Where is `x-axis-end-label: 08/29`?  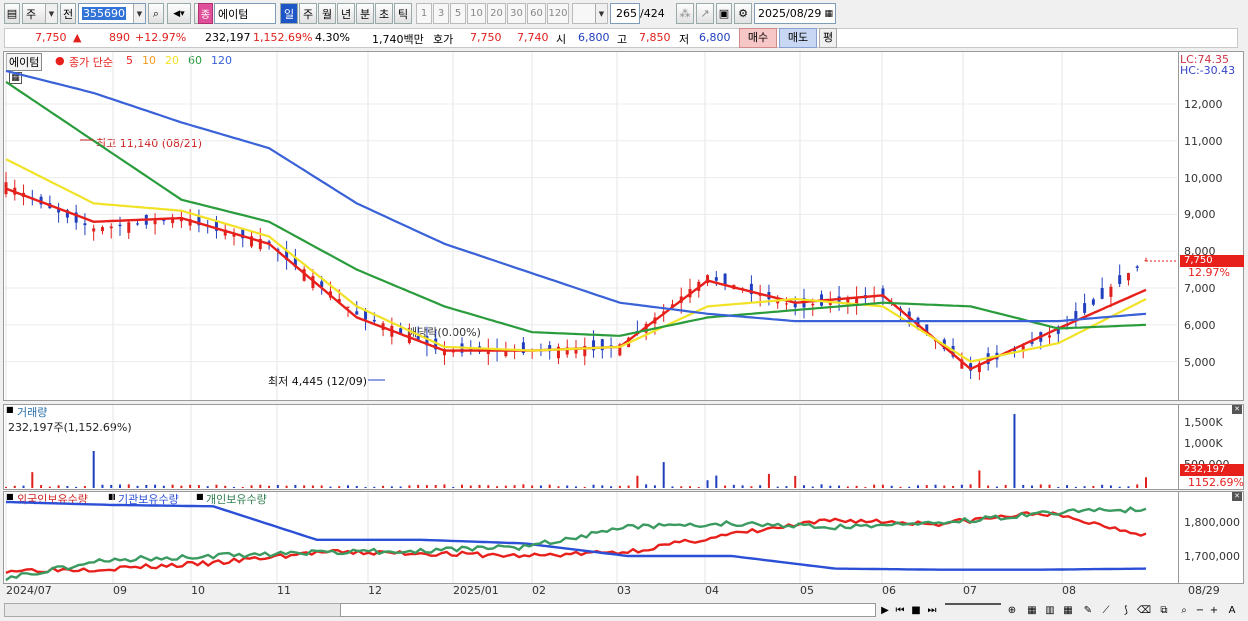 x-axis-end-label: 08/29 is located at coordinates (1204, 590).